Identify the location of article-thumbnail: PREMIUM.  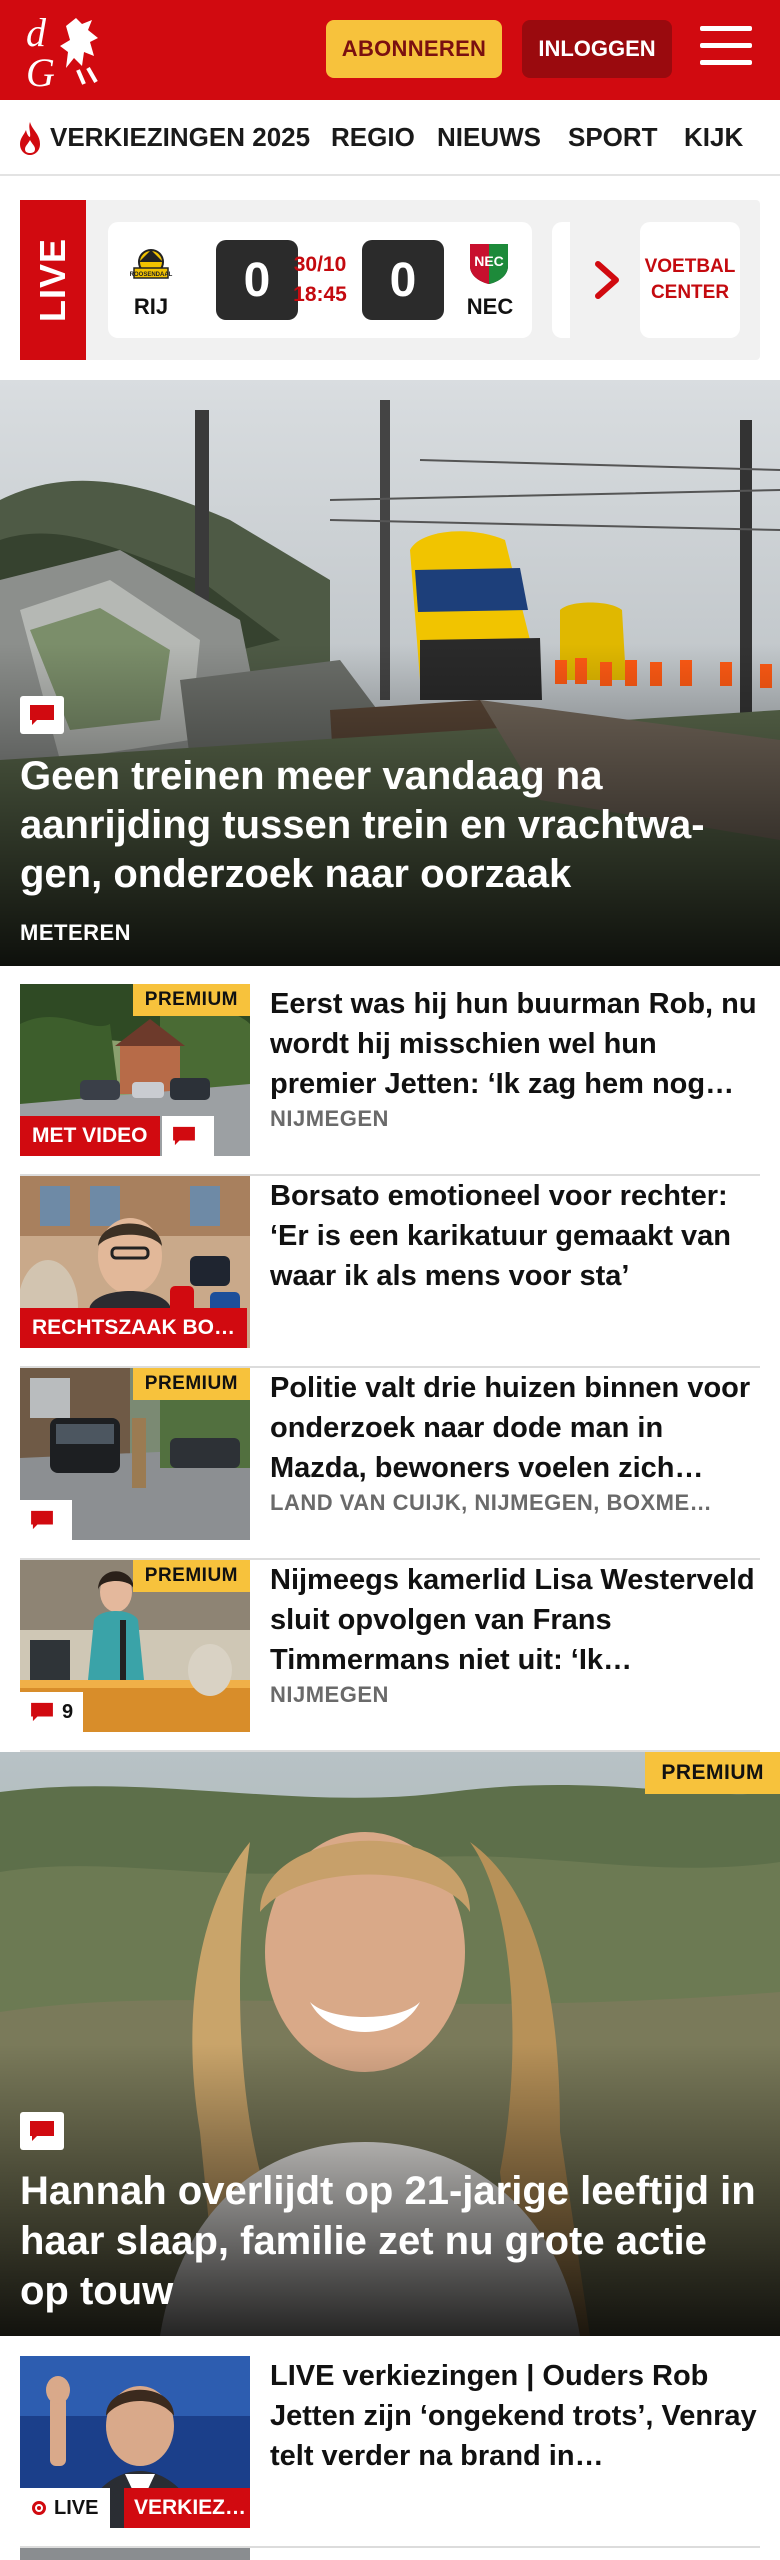
(135, 1454).